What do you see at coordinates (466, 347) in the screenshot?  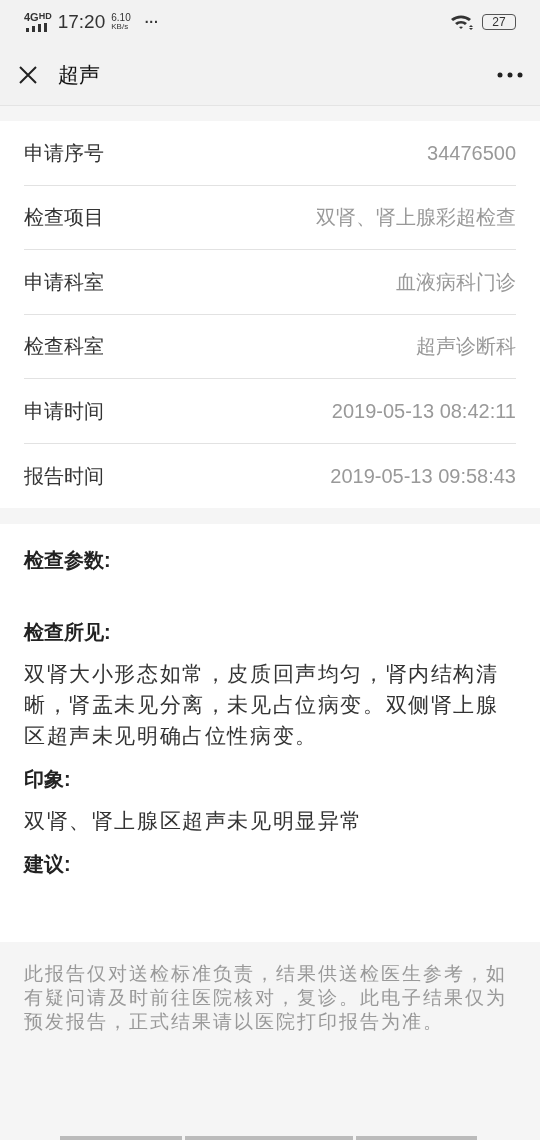 I see `row-value: 超声诊断科` at bounding box center [466, 347].